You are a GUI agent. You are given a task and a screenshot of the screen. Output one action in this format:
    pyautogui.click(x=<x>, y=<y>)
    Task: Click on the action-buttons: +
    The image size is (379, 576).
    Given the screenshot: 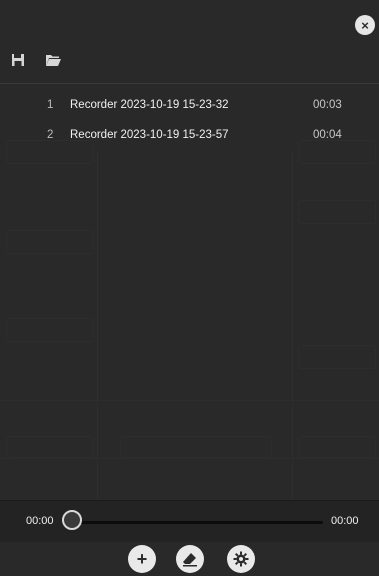 What is the action you would take?
    pyautogui.click(x=189, y=560)
    